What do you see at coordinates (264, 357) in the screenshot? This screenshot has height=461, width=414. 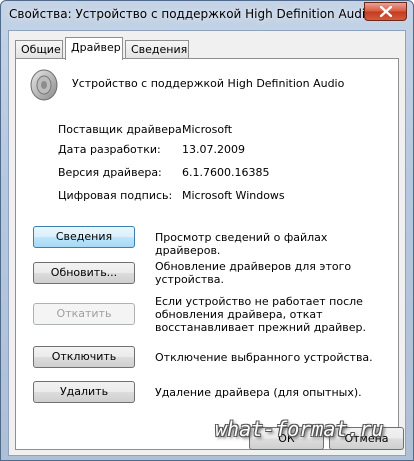 I see `disable-device-description: Отключение выбранного устройства.` at bounding box center [264, 357].